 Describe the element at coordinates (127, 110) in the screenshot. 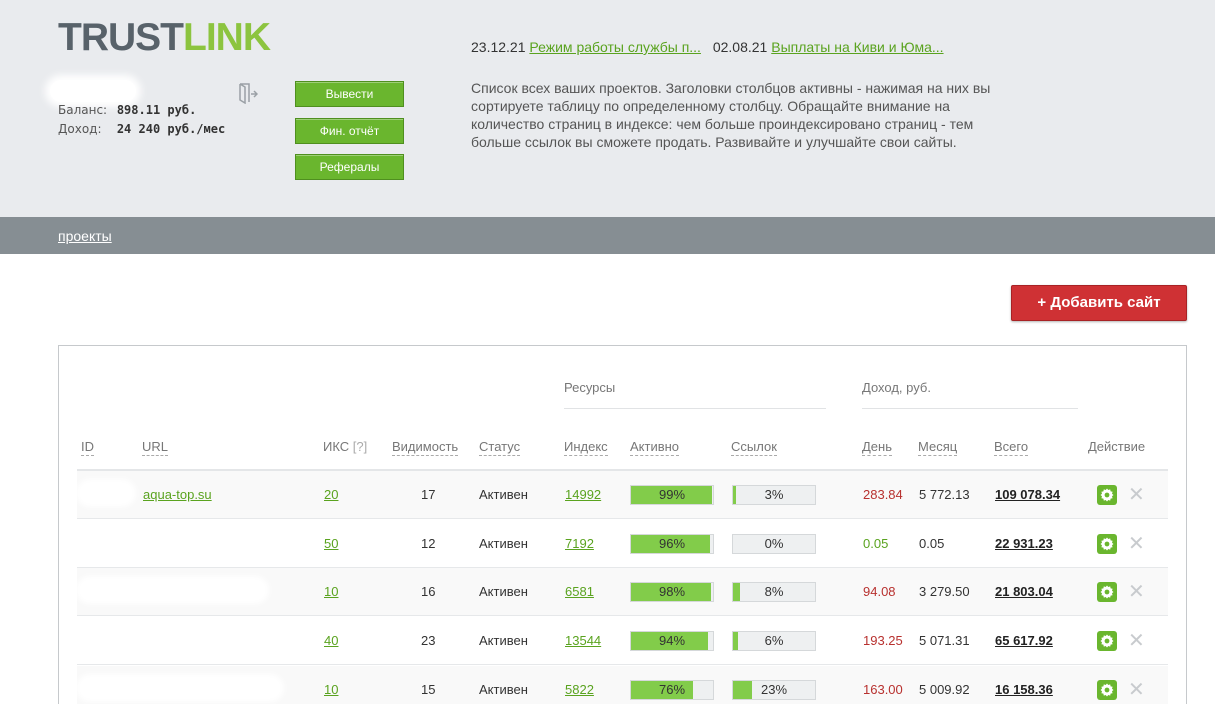

I see `balance-row: Баланс: 898.11 руб.` at that location.